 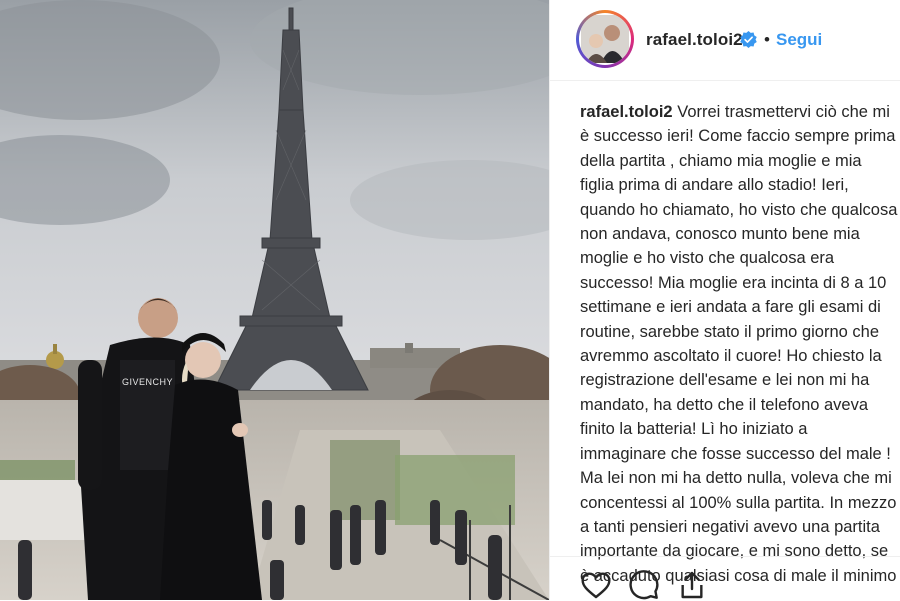 What do you see at coordinates (707, 258) in the screenshot?
I see `caption-line: moglie e ho visto che qualcosa era` at bounding box center [707, 258].